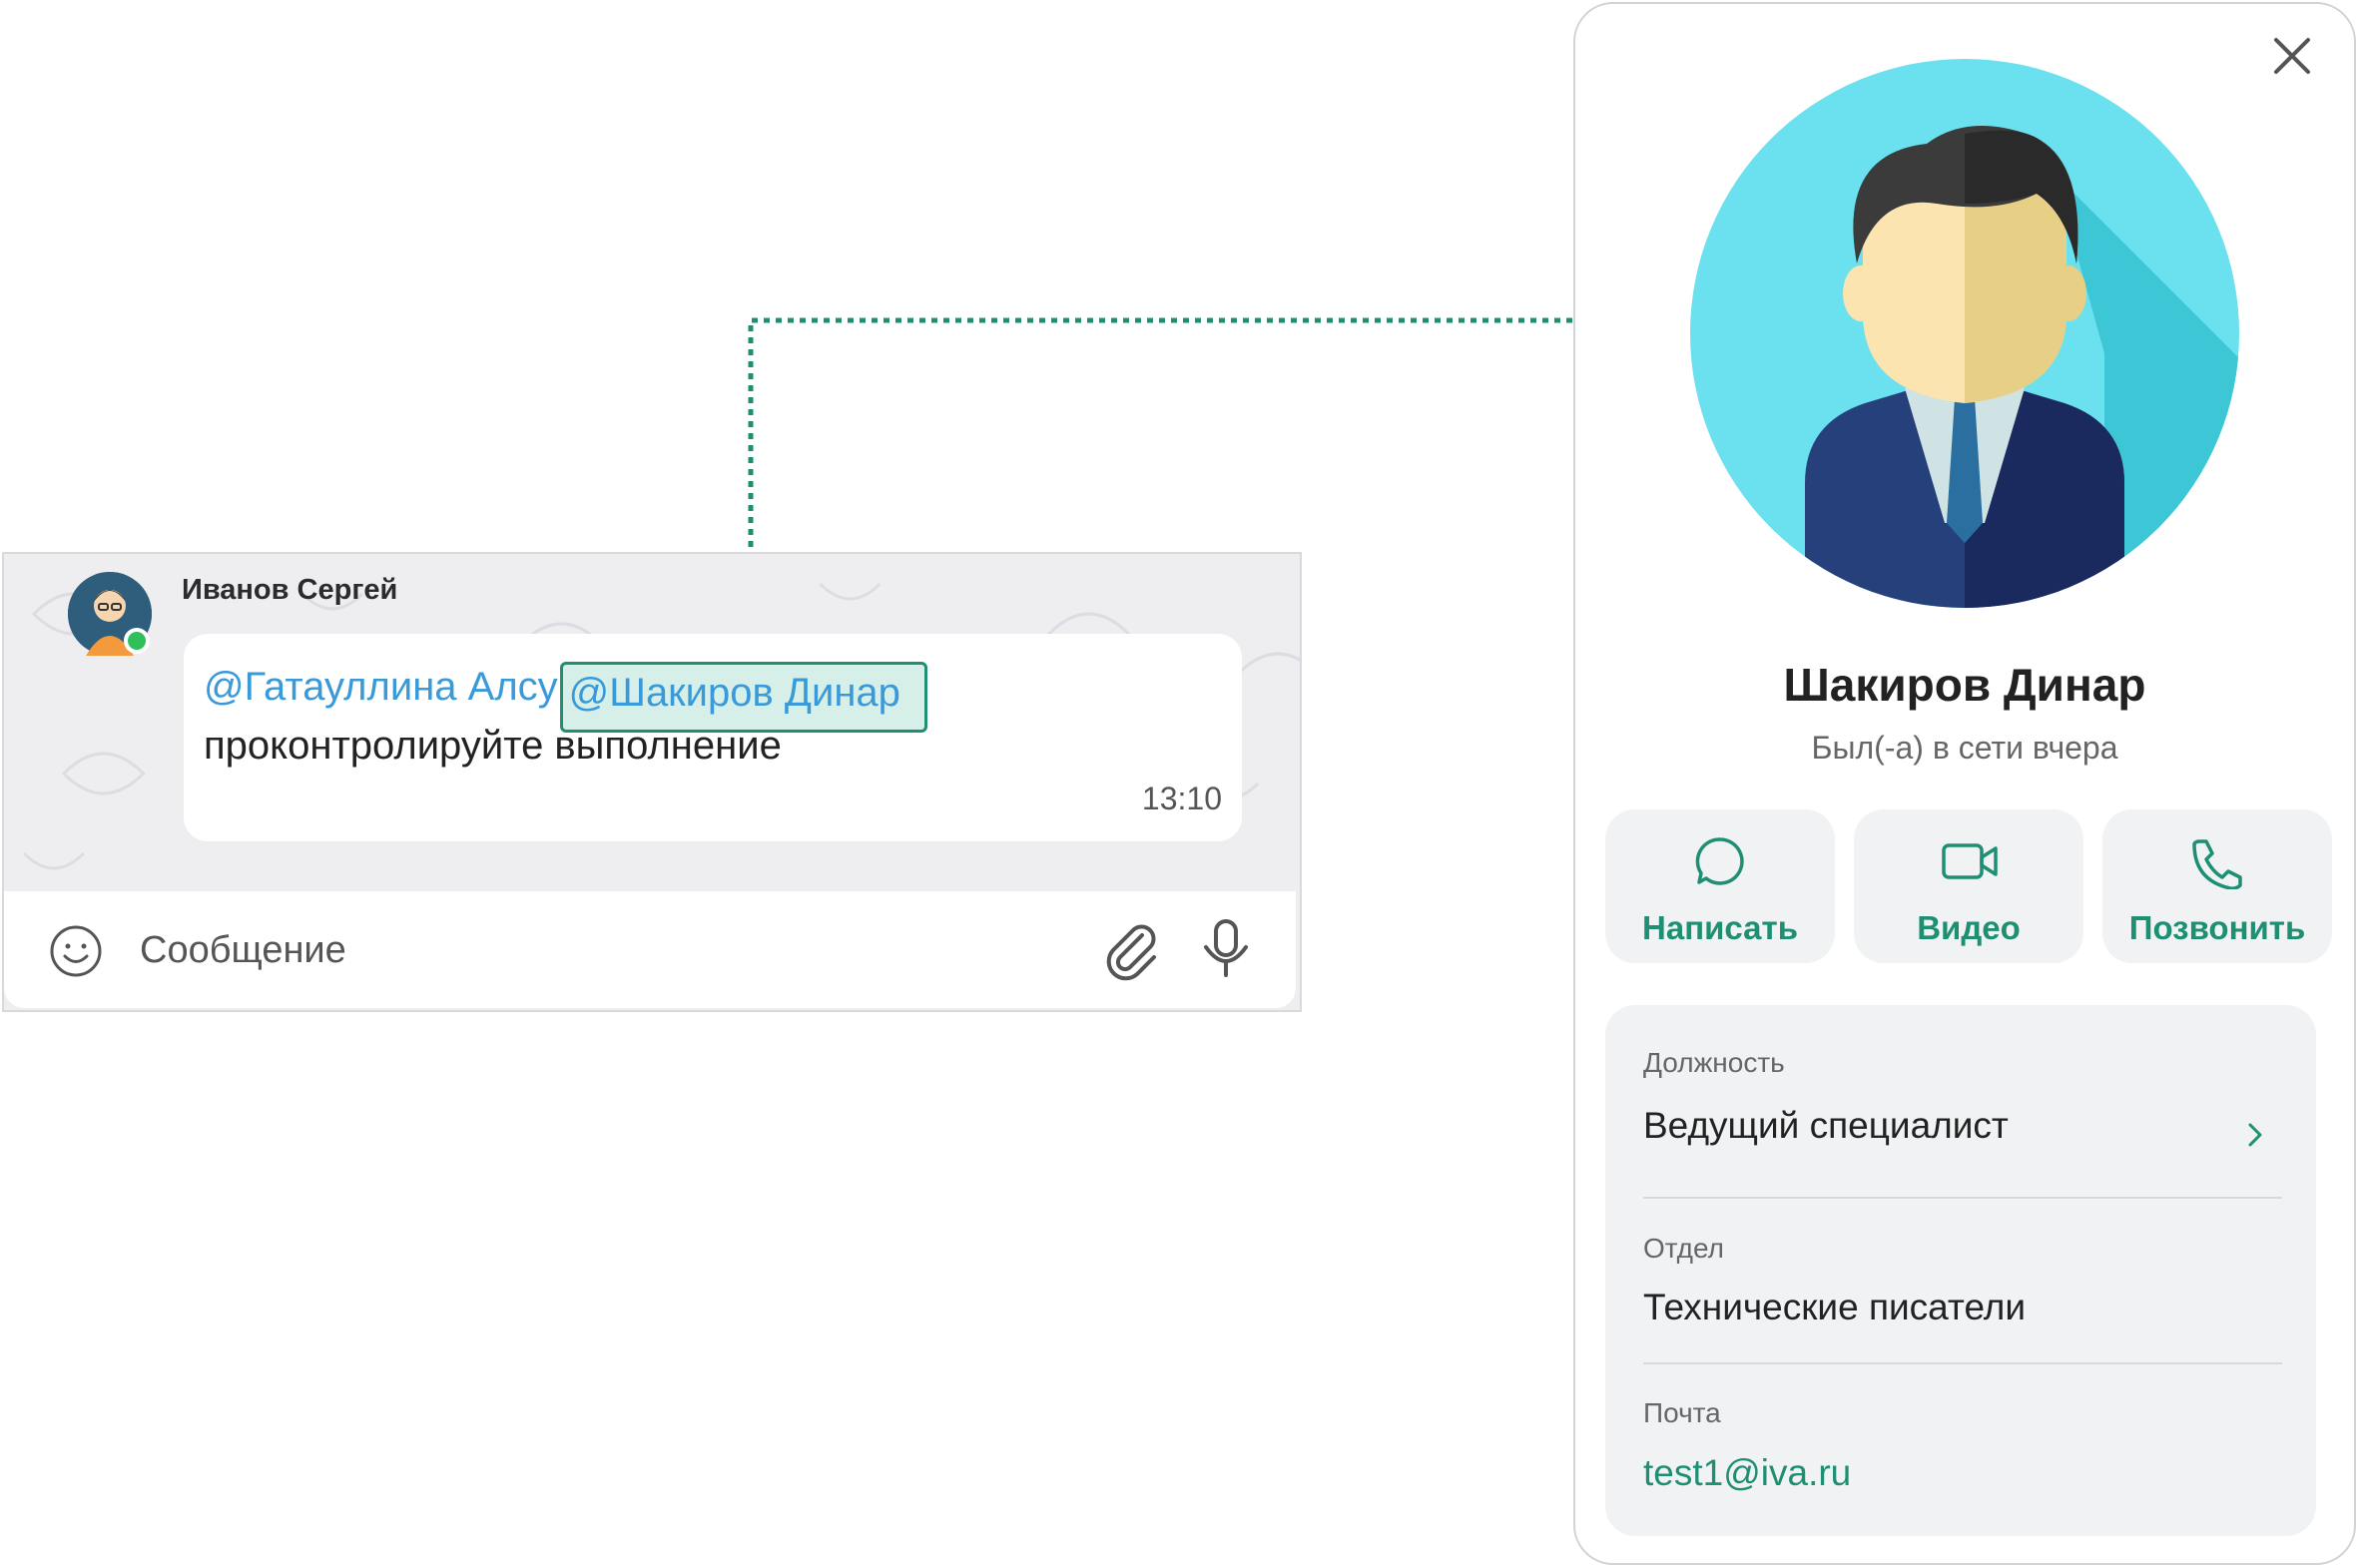 The width and height of the screenshot is (2359, 1568). Describe the element at coordinates (493, 746) in the screenshot. I see `message-text: проконтролируйте выполнение` at that location.